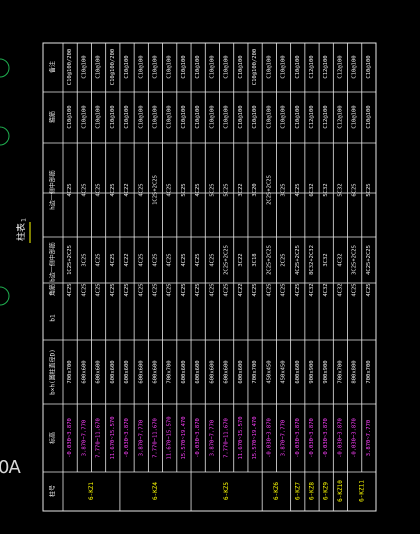 This screenshot has height=534, width=420. I want to click on b-mid-bar-cell: 3C25+2C25, so click(355, 260).